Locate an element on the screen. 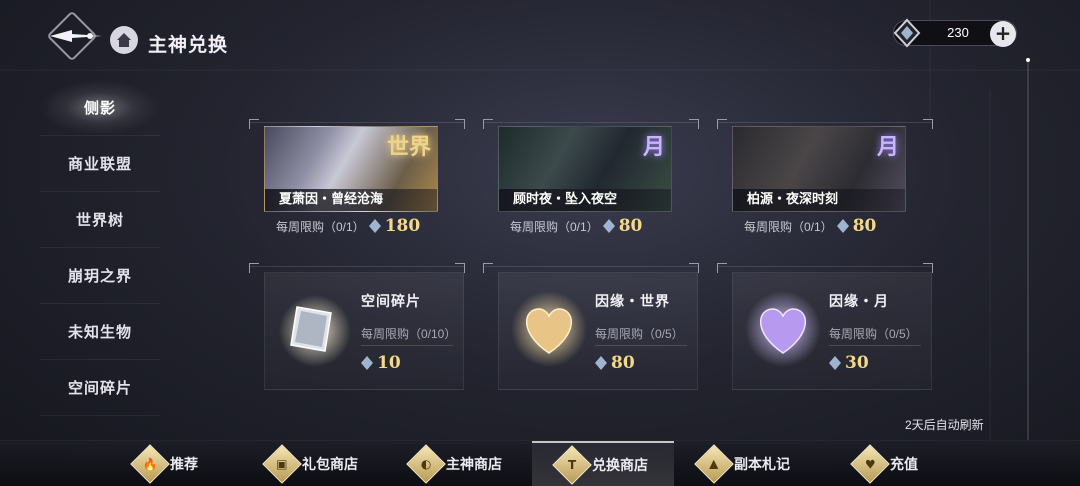 Image resolution: width=1080 pixels, height=486 pixels. sidebar-item-world-tree: 世界树 is located at coordinates (100, 220).